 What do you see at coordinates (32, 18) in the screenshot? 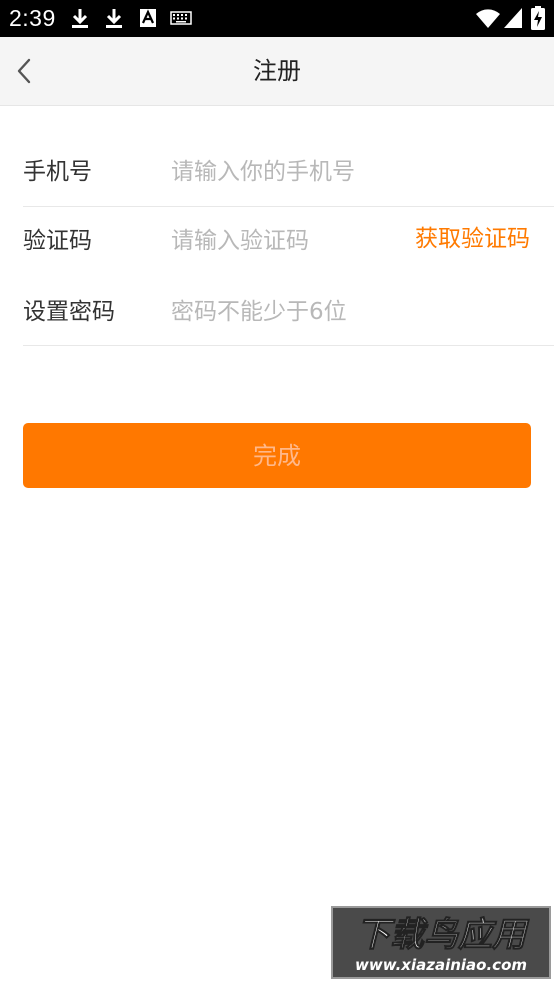
I see `status-time: 2:39` at bounding box center [32, 18].